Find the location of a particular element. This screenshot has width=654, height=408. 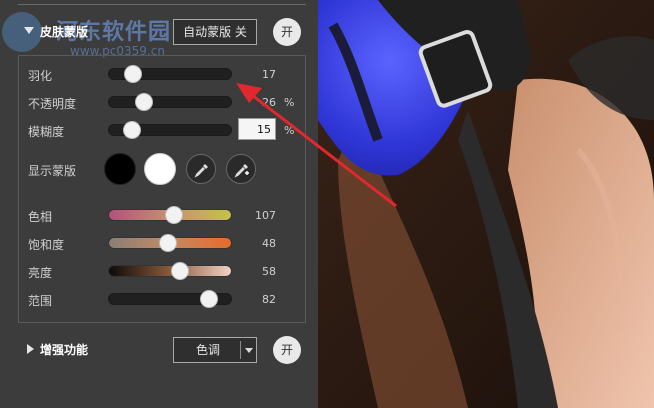

saturation-value: 48 is located at coordinates (269, 243).